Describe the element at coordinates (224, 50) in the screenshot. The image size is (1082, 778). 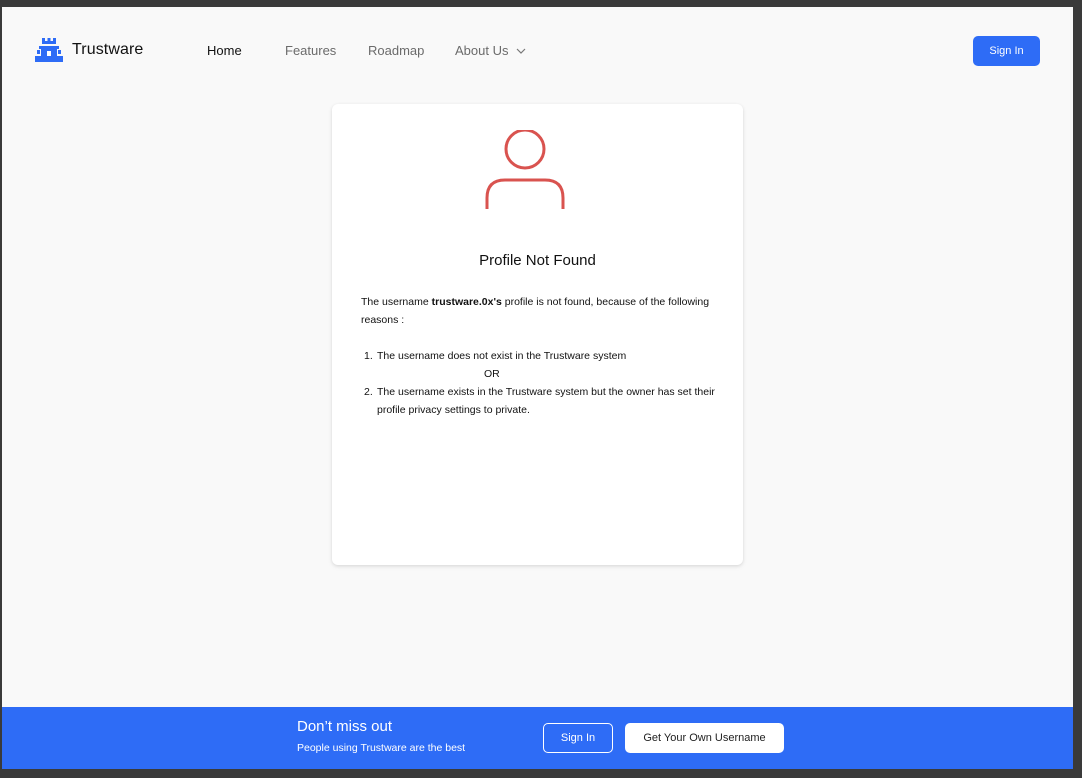
I see `nav-home: Home` at that location.